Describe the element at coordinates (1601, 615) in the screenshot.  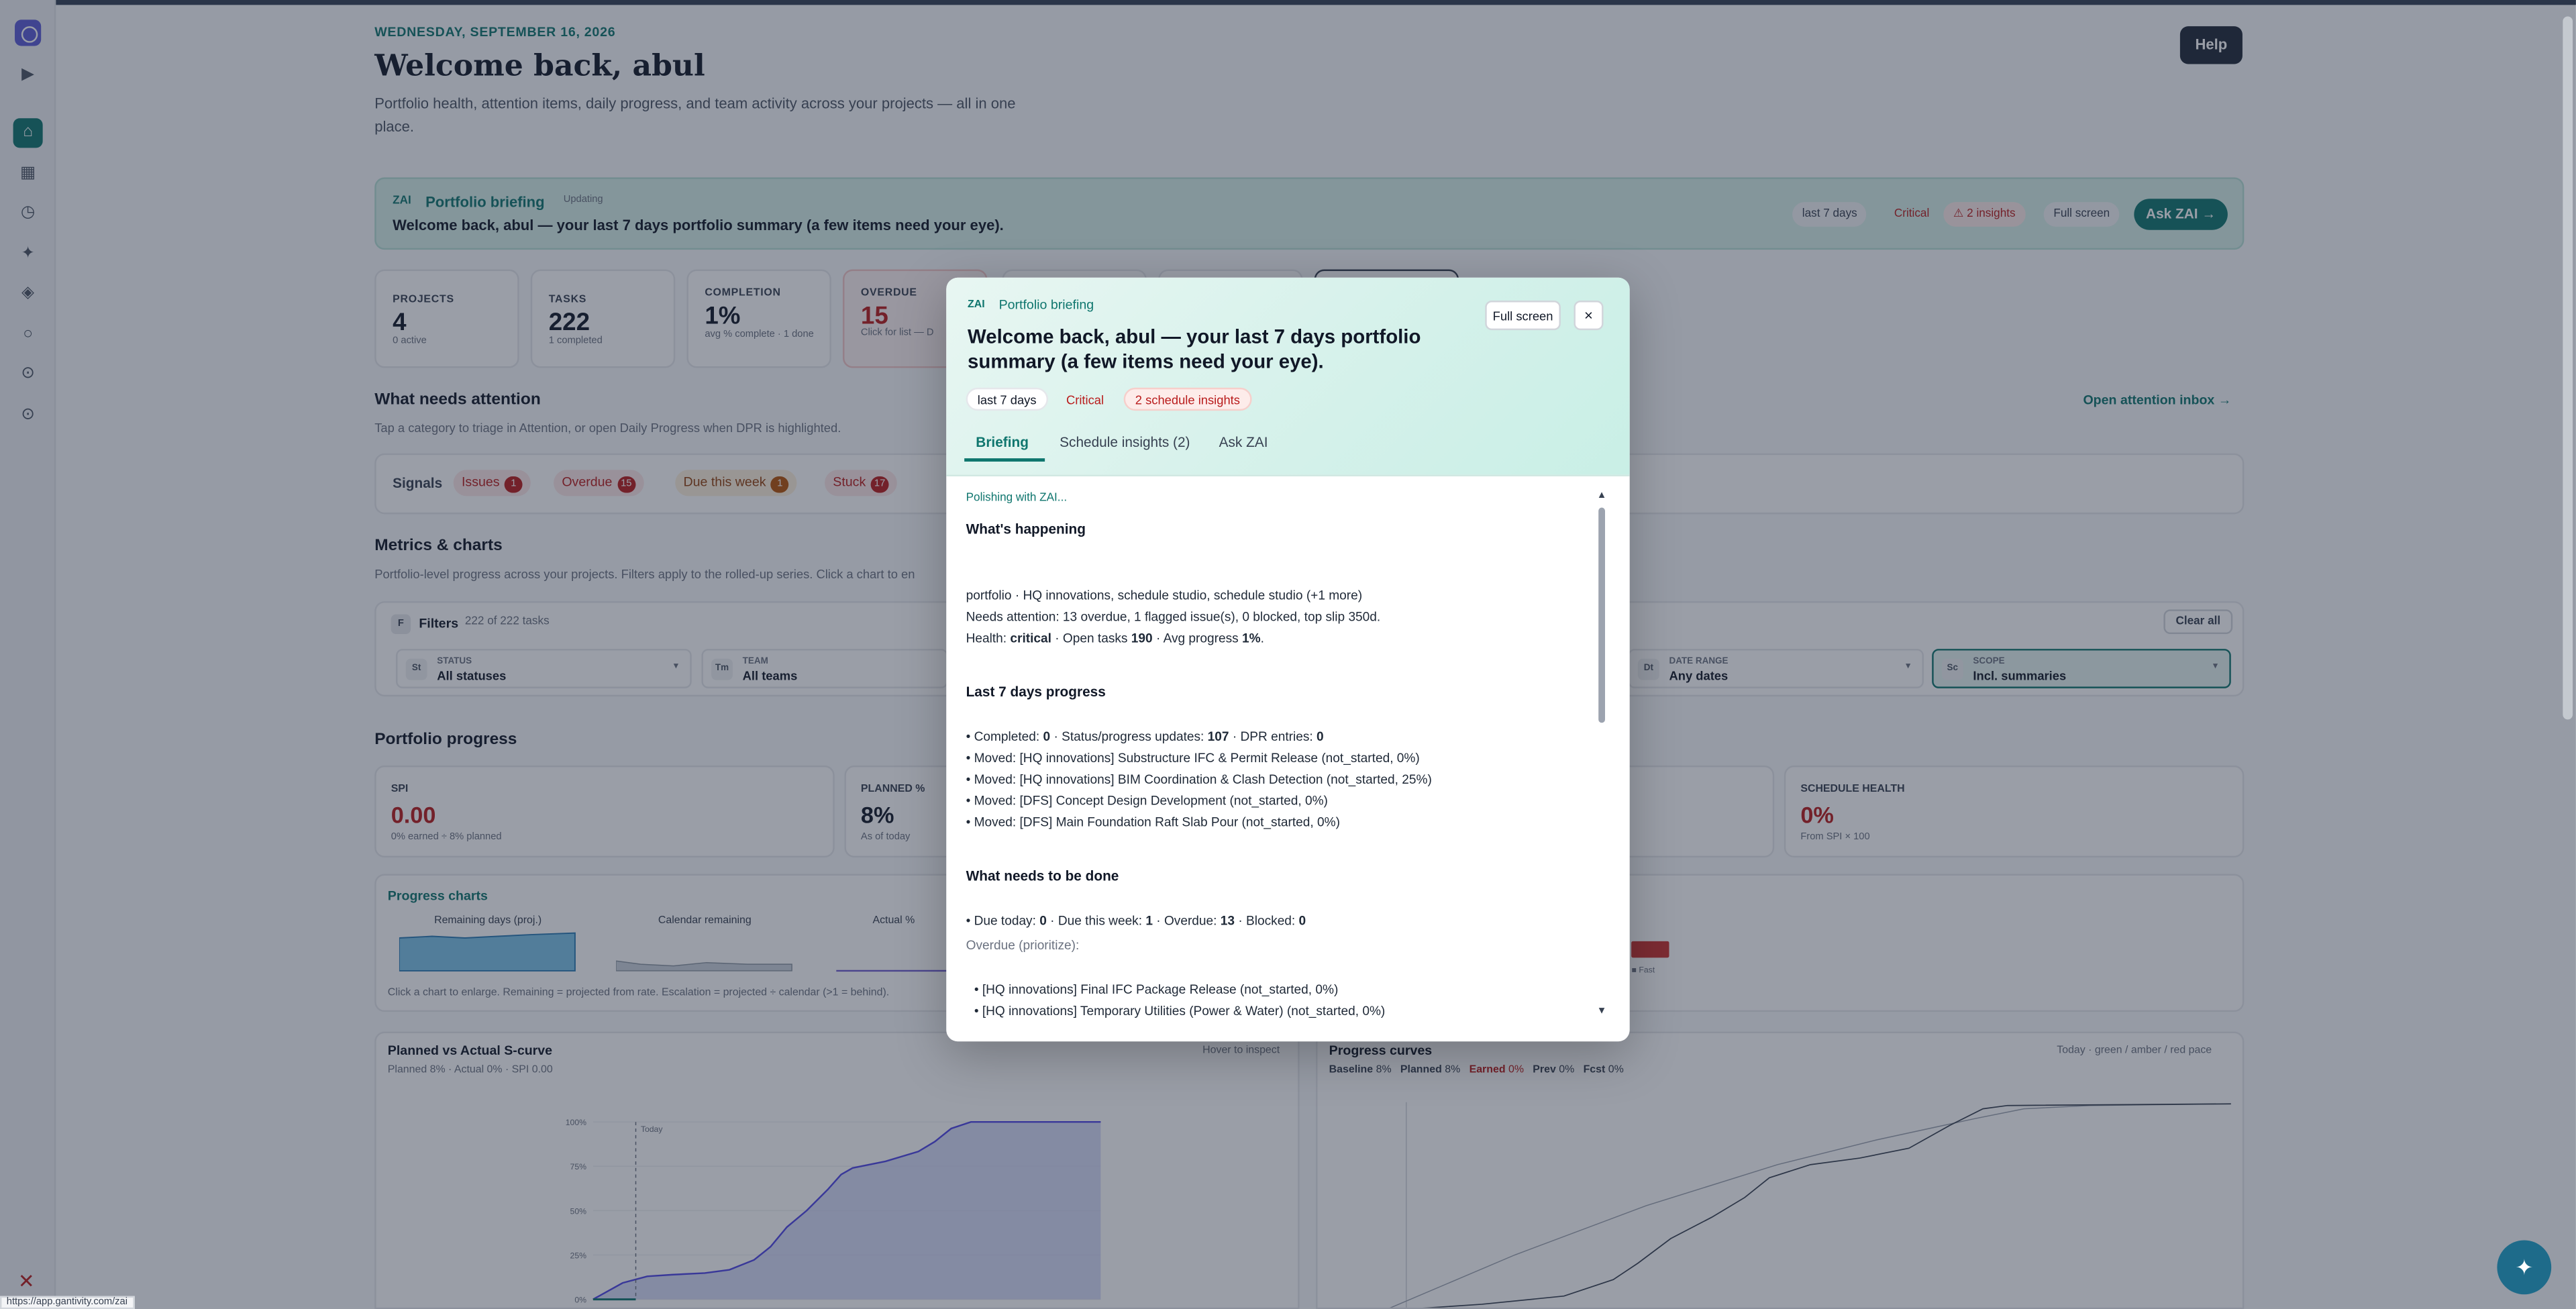
I see `scrollbar-thumb` at that location.